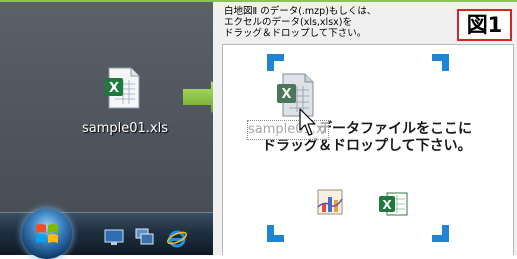 The width and height of the screenshot is (517, 259). What do you see at coordinates (295, 33) in the screenshot?
I see `instruction-line-3: ドラッグ＆ドロップして下さい。` at bounding box center [295, 33].